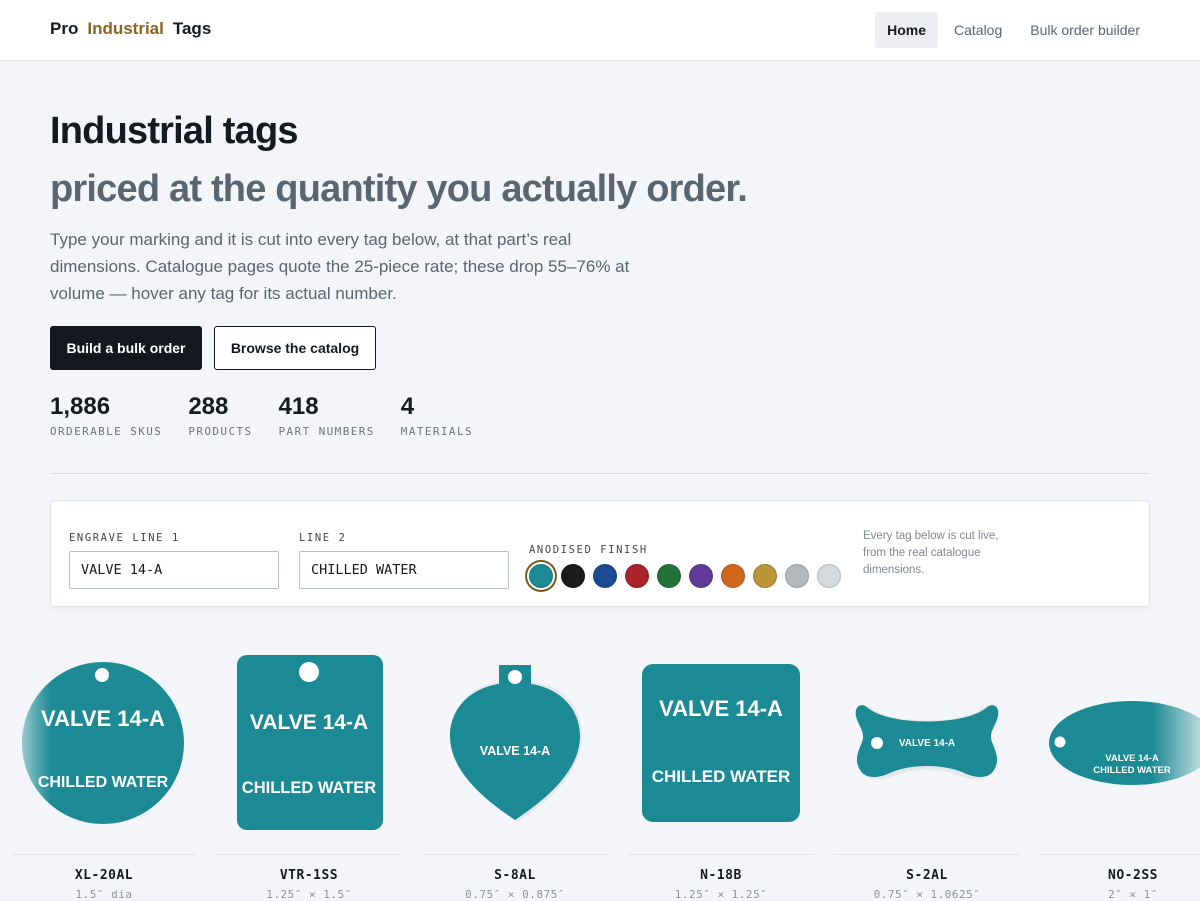  I want to click on stat-value: 288, so click(208, 406).